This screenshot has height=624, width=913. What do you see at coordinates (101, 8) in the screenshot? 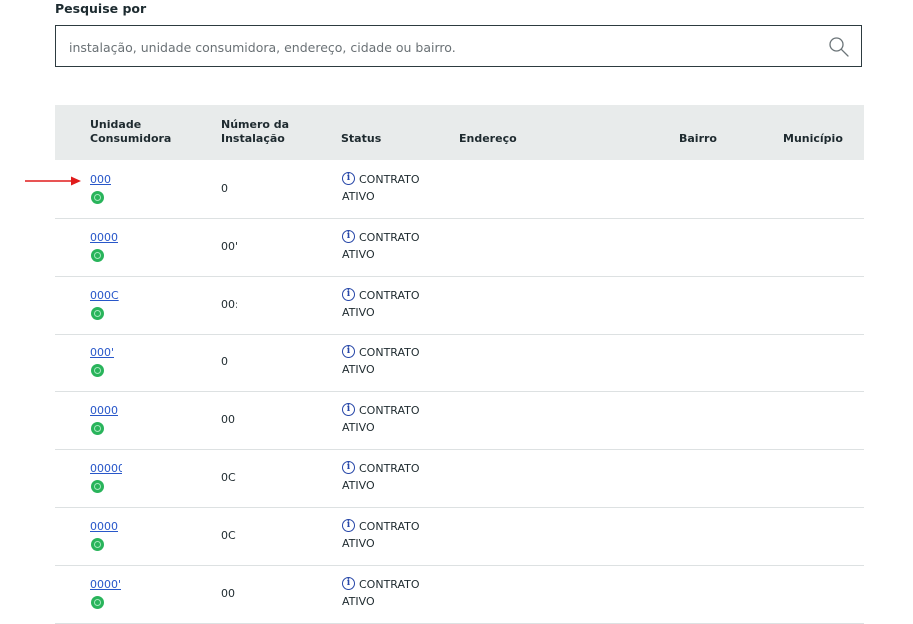
I see `search-label: Pesquise por` at bounding box center [101, 8].